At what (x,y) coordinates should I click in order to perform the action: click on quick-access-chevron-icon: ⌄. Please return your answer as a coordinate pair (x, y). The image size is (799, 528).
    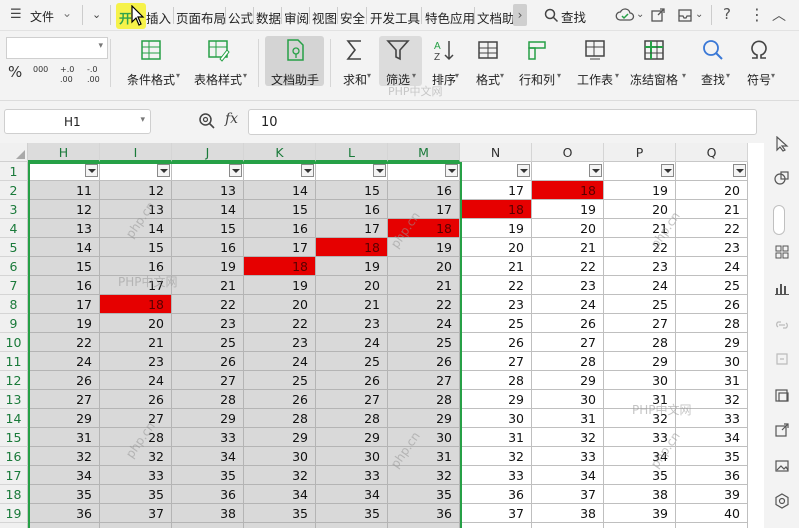
    Looking at the image, I should click on (96, 14).